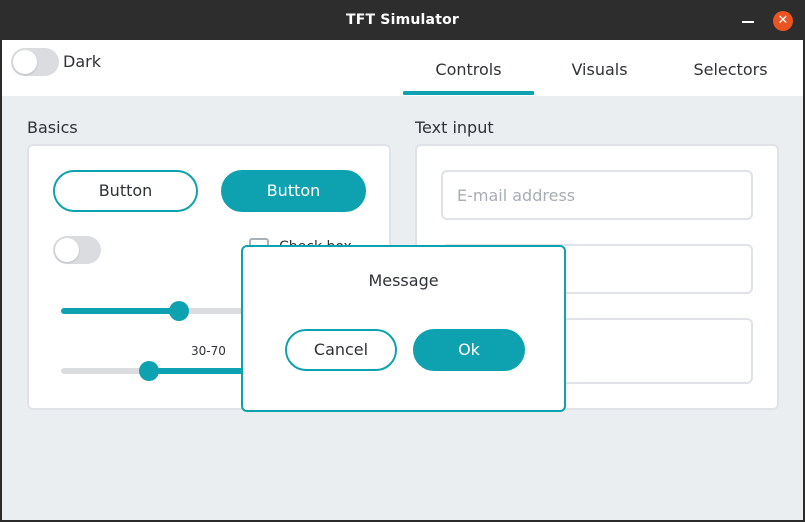 The image size is (805, 522). Describe the element at coordinates (468, 69) in the screenshot. I see `tab-controls: Controls` at that location.